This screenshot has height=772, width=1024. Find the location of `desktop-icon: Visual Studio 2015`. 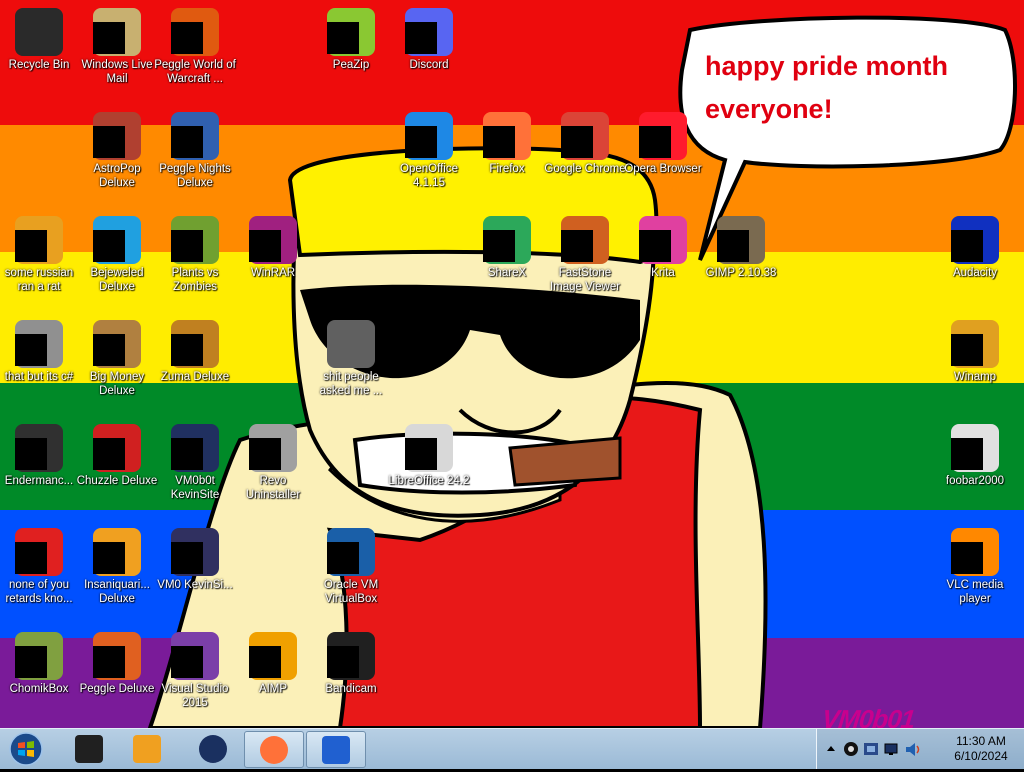

desktop-icon: Visual Studio 2015 is located at coordinates (195, 671).